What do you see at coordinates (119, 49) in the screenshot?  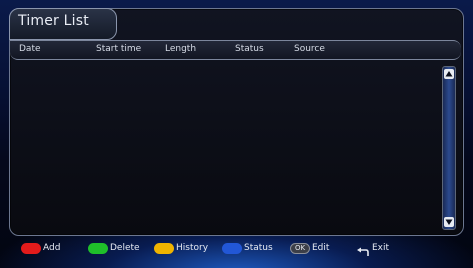 I see `column-header-start-time: Start time` at bounding box center [119, 49].